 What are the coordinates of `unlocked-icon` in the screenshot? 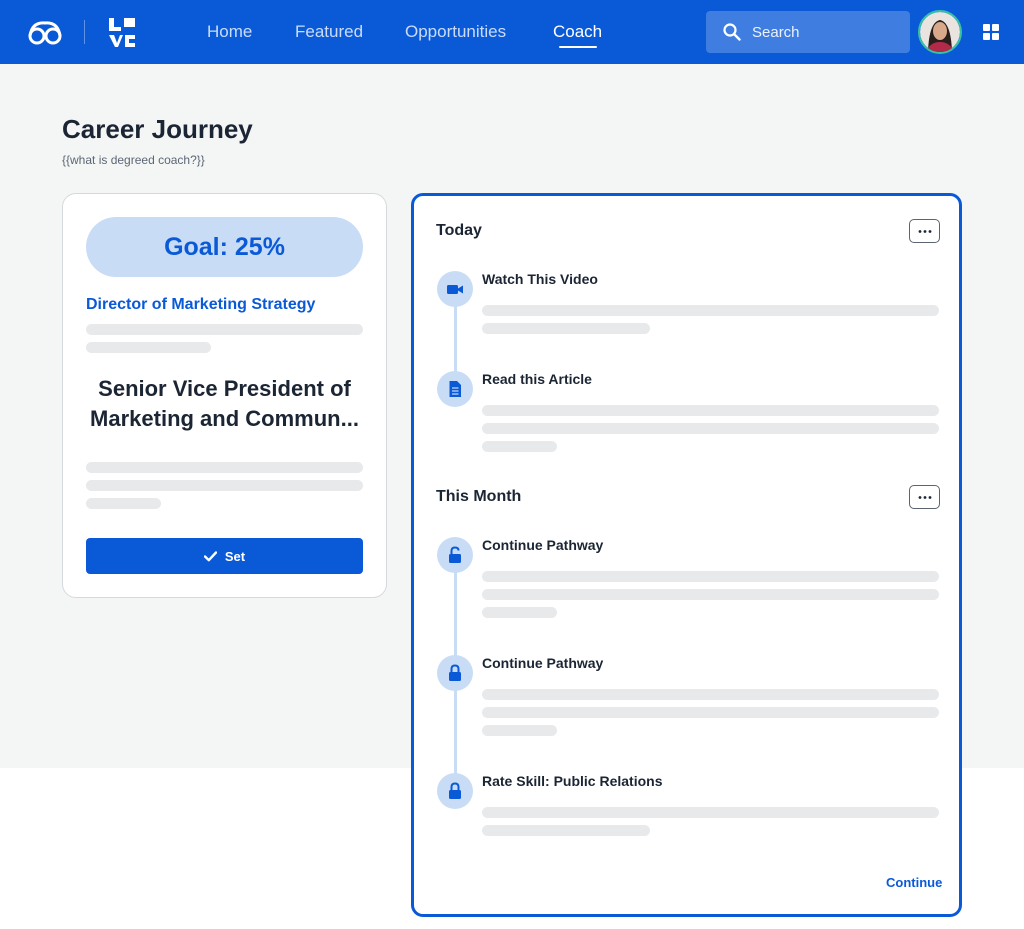 It's located at (455, 554).